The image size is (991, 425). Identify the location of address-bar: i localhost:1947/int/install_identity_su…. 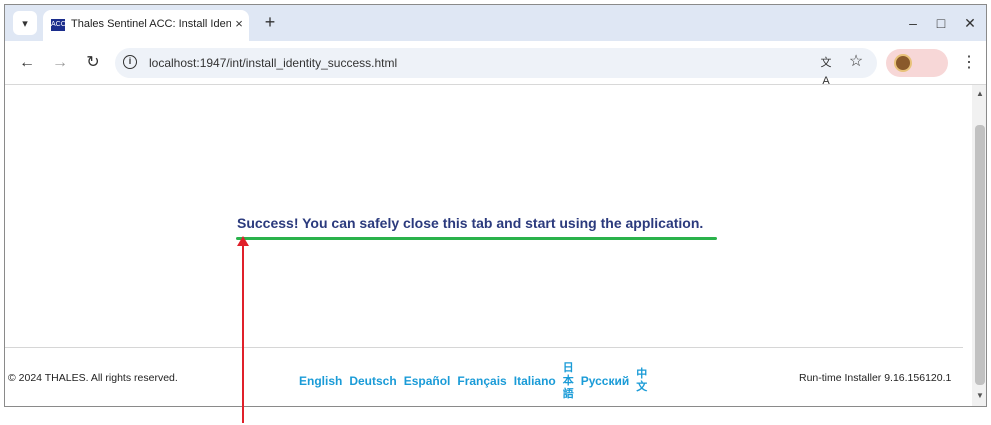
(496, 67).